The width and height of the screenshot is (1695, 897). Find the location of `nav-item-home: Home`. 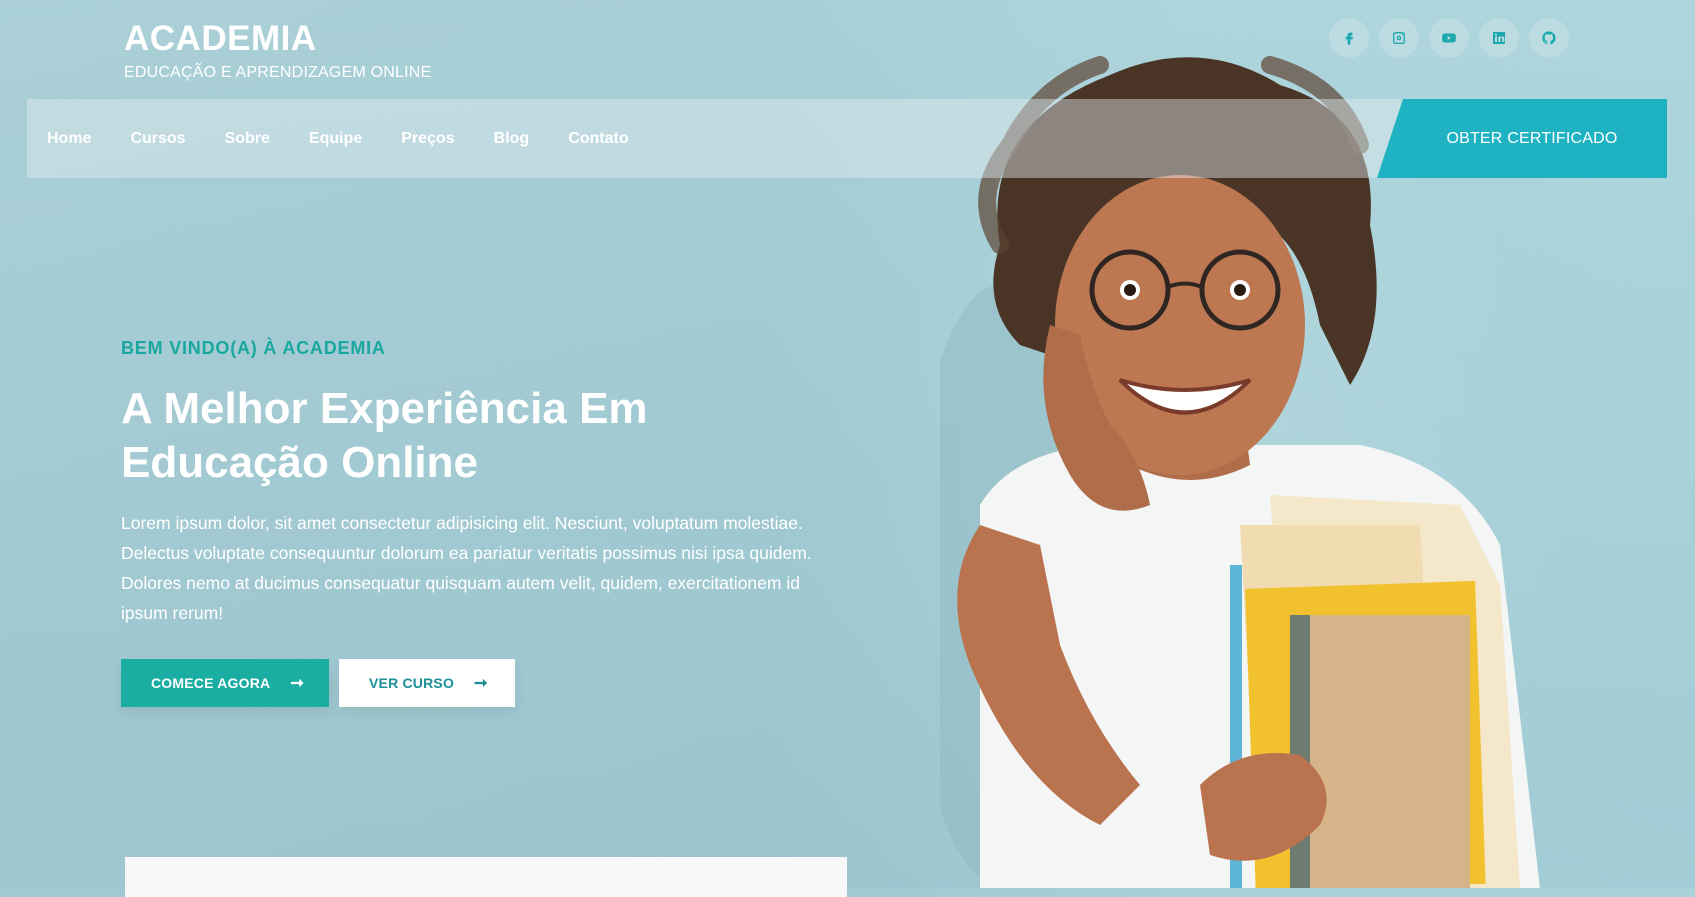

nav-item-home: Home is located at coordinates (69, 139).